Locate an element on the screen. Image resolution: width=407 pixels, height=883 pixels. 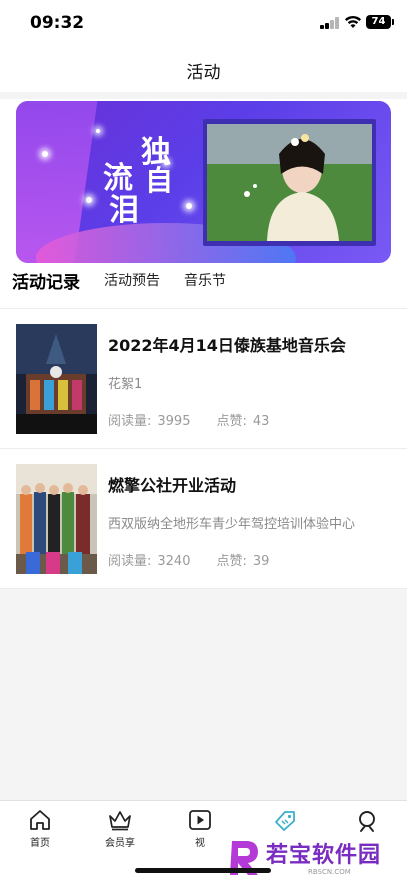
category-tabs: 活动记录 活动预告 音乐节 is located at coordinates (203, 285).